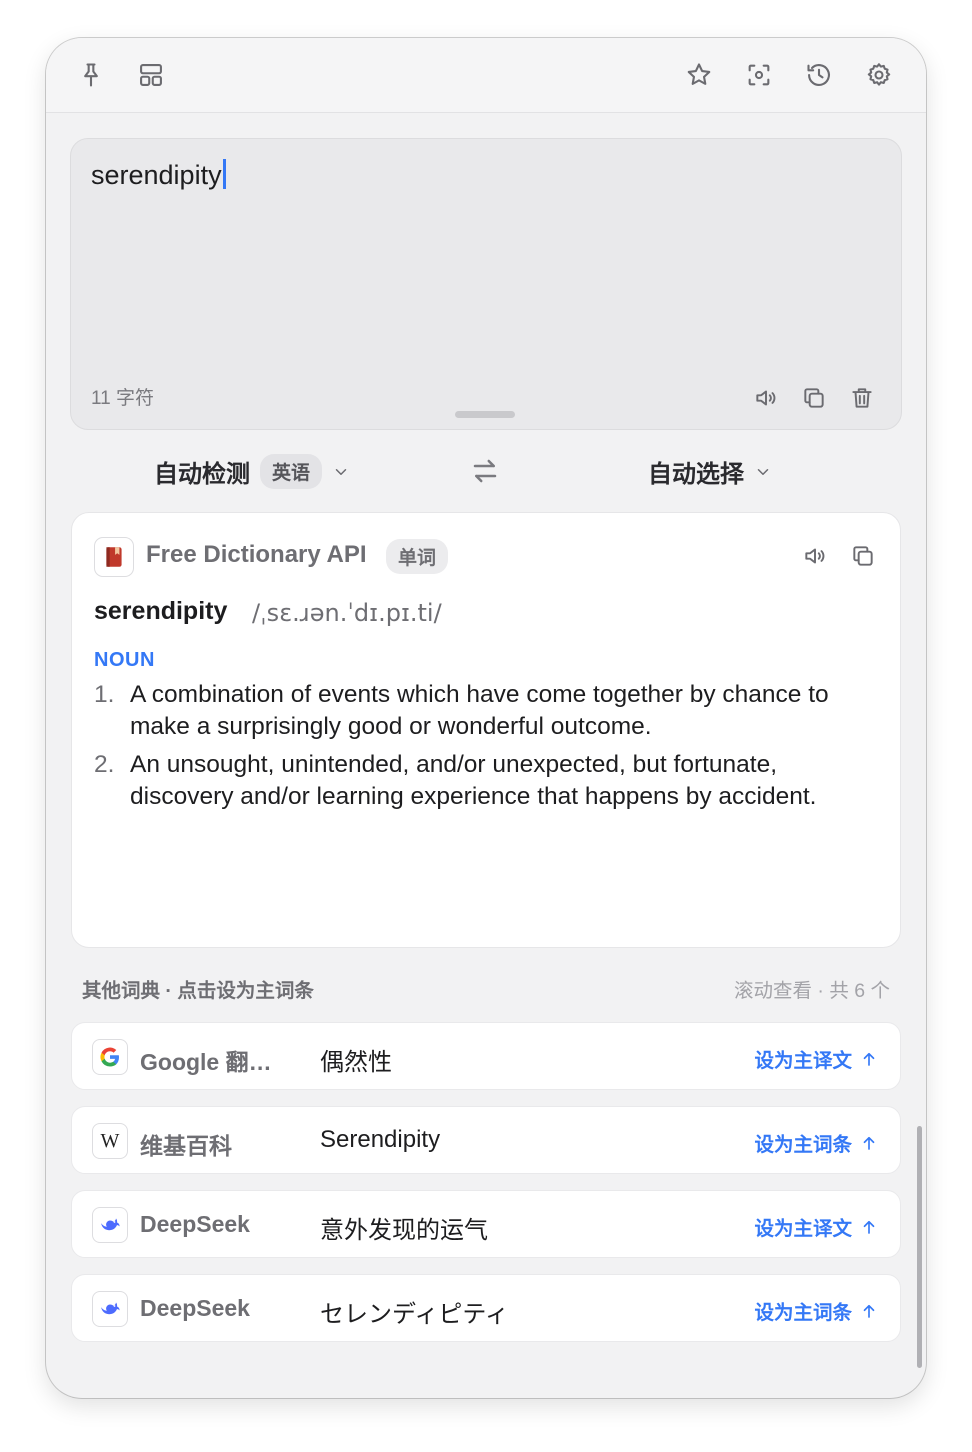 The height and width of the screenshot is (1452, 972). What do you see at coordinates (123, 398) in the screenshot?
I see `char-count: 11 字符` at bounding box center [123, 398].